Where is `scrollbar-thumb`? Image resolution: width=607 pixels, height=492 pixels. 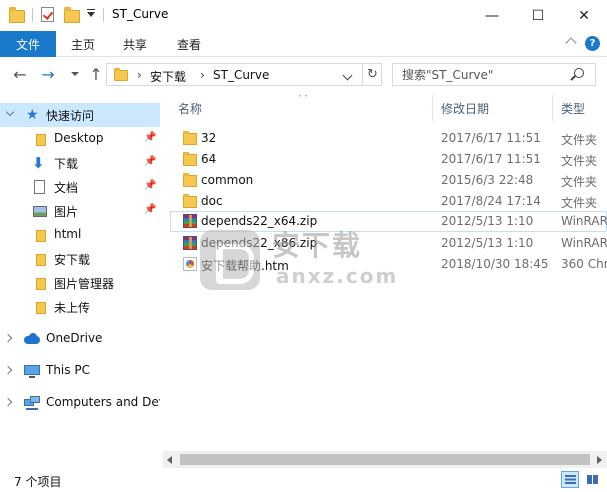
scrollbar-thumb is located at coordinates (385, 459).